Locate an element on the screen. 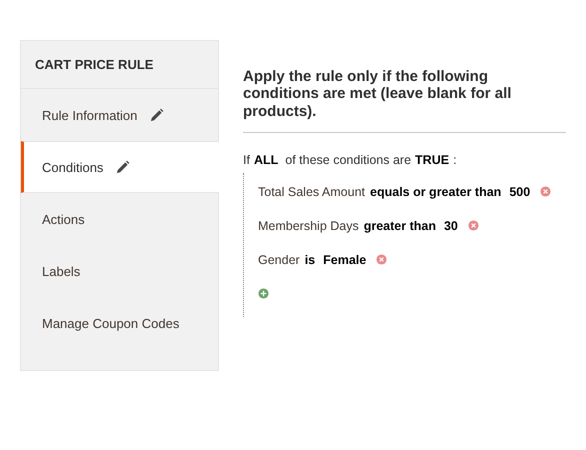  sidebar-tab: Conditions is located at coordinates (120, 167).